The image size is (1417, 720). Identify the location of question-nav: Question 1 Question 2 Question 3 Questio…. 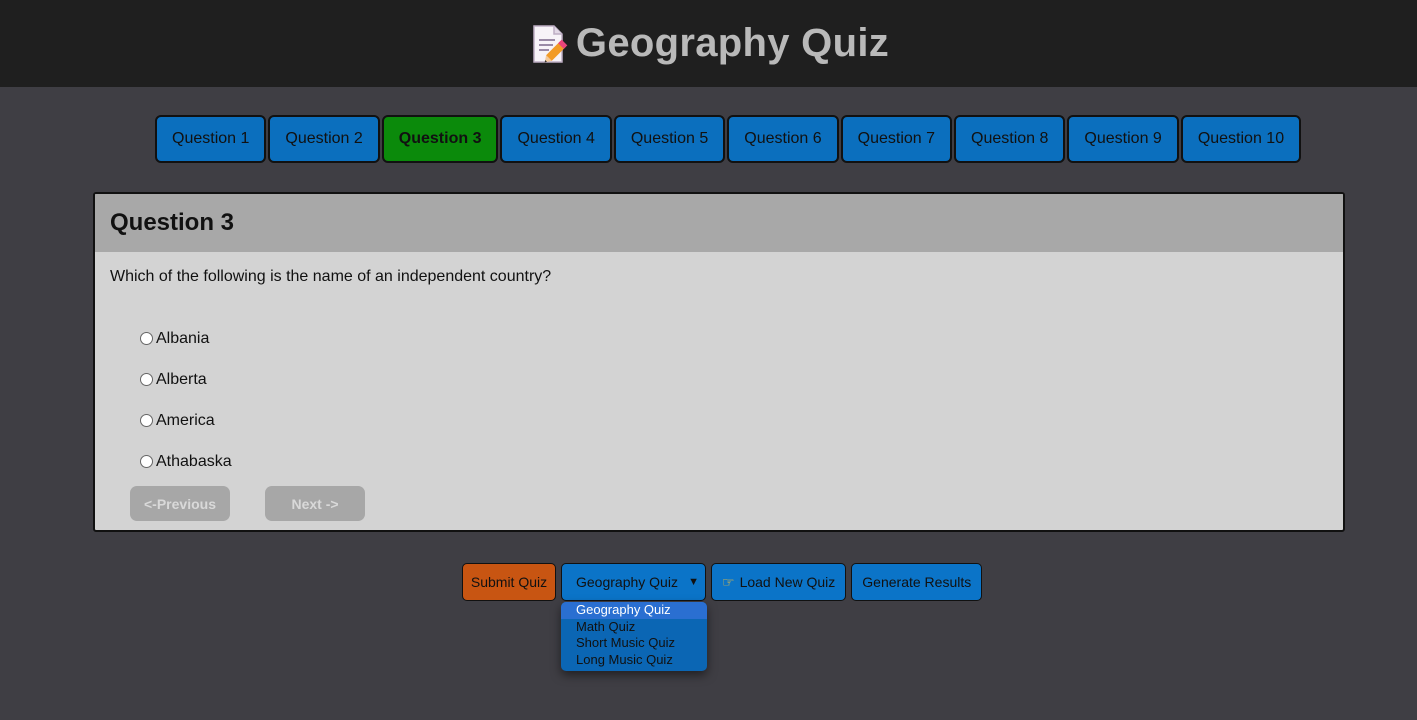
(728, 139).